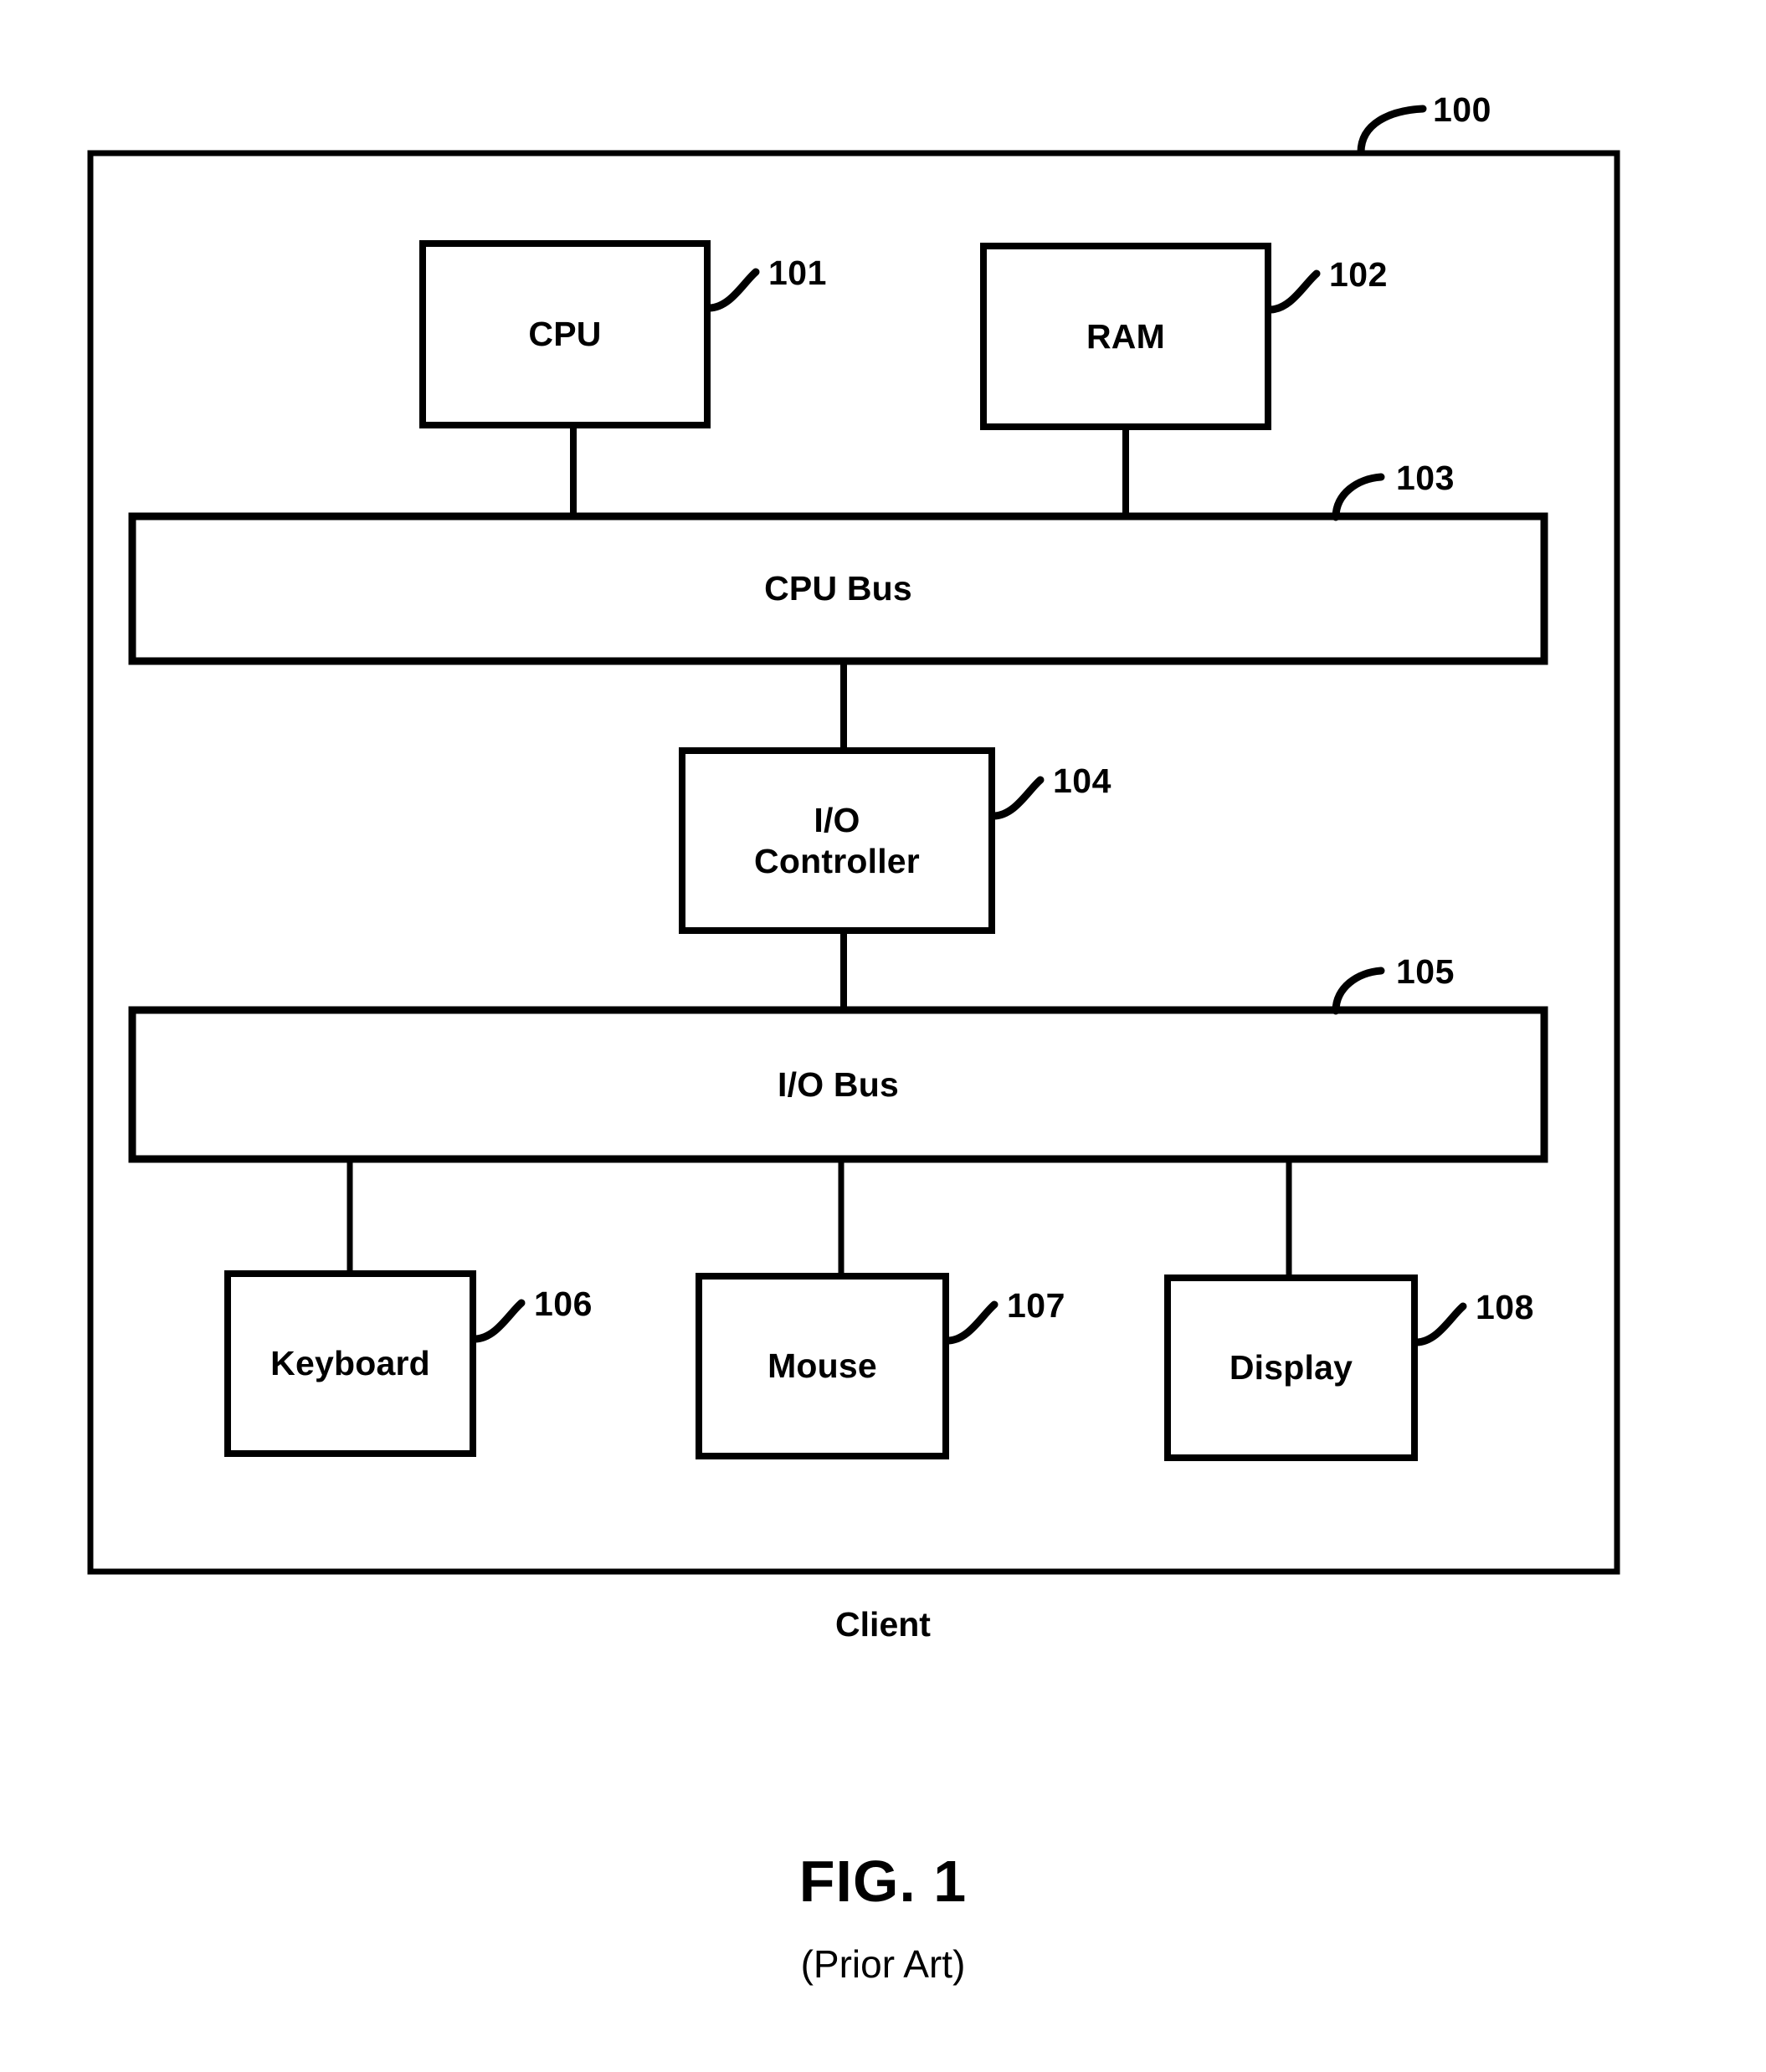 Image resolution: width=1766 pixels, height=2072 pixels. What do you see at coordinates (1358, 274) in the screenshot?
I see `reference-numeral-102: 102` at bounding box center [1358, 274].